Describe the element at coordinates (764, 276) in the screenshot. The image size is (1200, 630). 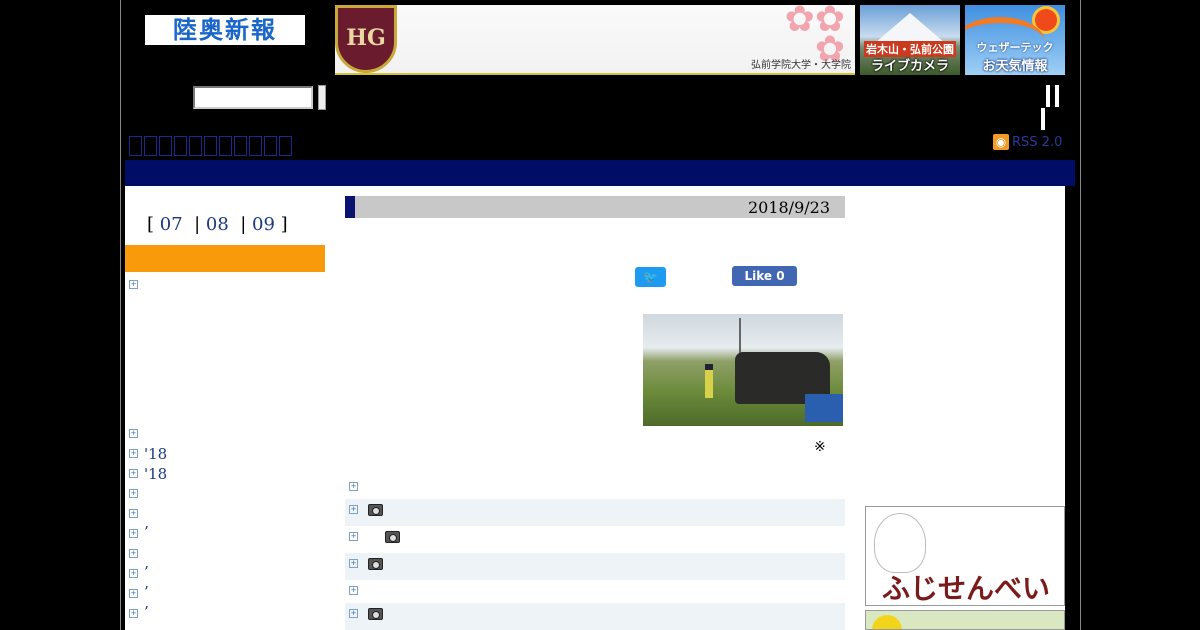
I see `facebook-like-button: Like 0` at that location.